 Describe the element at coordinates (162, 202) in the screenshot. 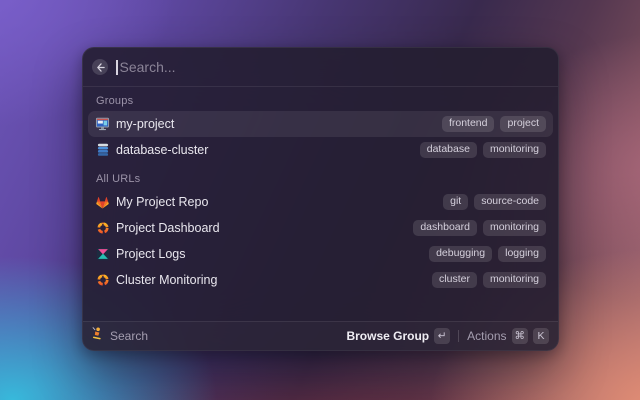

I see `list-item-title: My Project Repo` at that location.